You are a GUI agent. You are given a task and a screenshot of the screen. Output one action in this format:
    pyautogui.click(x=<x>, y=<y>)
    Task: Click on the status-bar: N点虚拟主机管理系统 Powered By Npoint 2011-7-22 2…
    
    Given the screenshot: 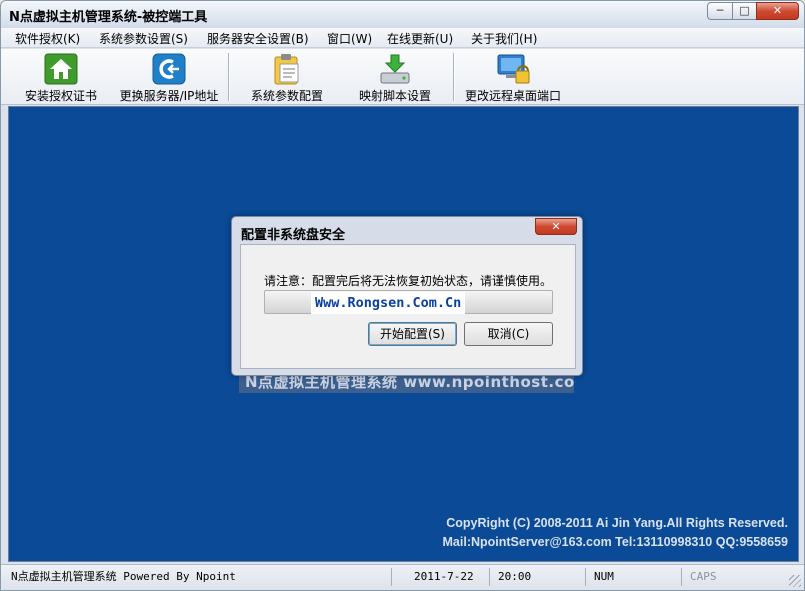 What is the action you would take?
    pyautogui.click(x=402, y=577)
    